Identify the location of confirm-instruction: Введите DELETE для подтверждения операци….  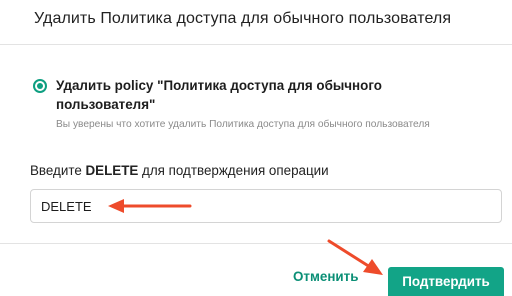
(179, 170).